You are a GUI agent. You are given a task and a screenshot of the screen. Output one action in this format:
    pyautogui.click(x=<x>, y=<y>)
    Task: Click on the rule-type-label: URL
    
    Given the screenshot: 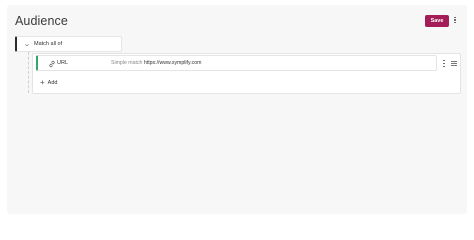 What is the action you would take?
    pyautogui.click(x=63, y=63)
    